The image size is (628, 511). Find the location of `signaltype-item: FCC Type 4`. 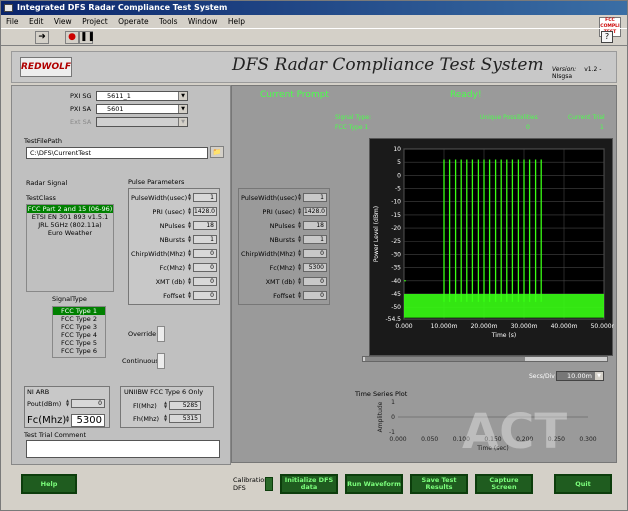

signaltype-item: FCC Type 4 is located at coordinates (79, 335).